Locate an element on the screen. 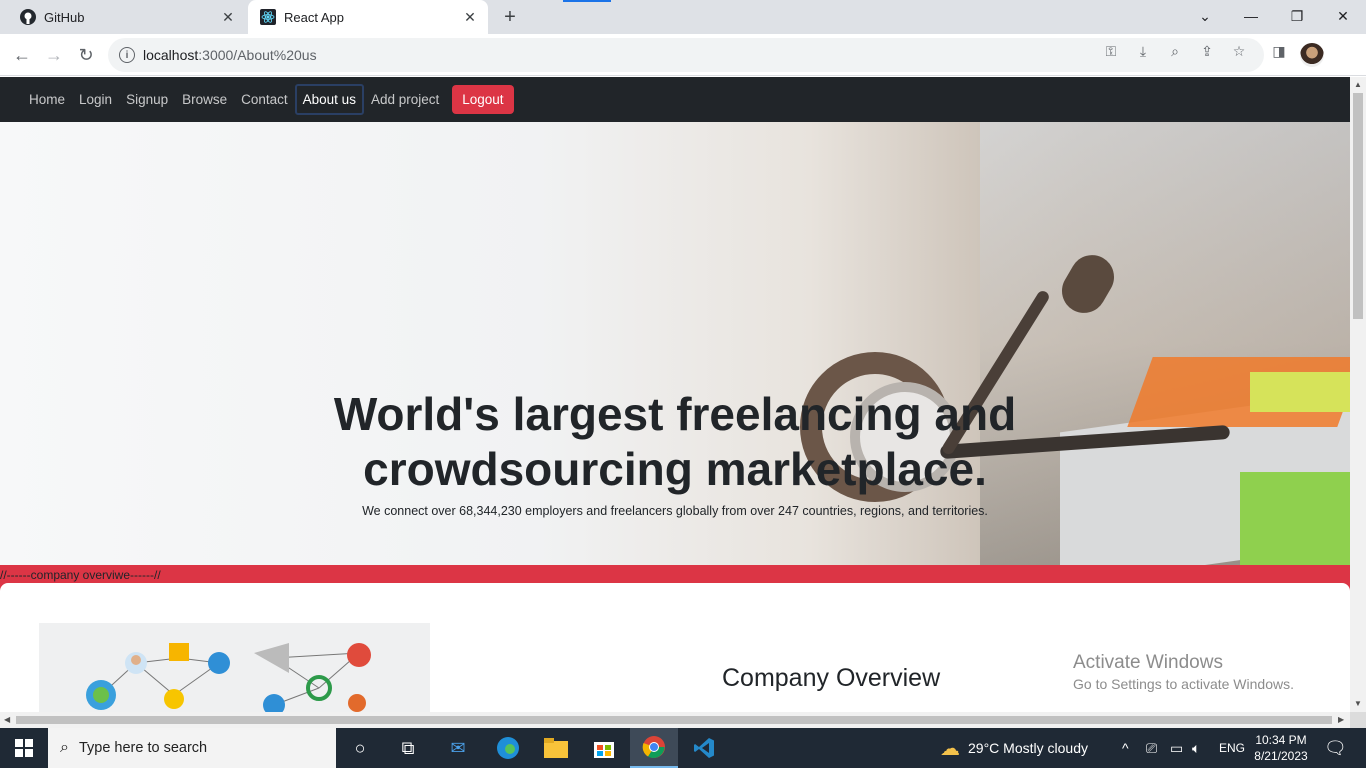  taskbar-search-box: ⌕ Type here to search is located at coordinates (192, 748).